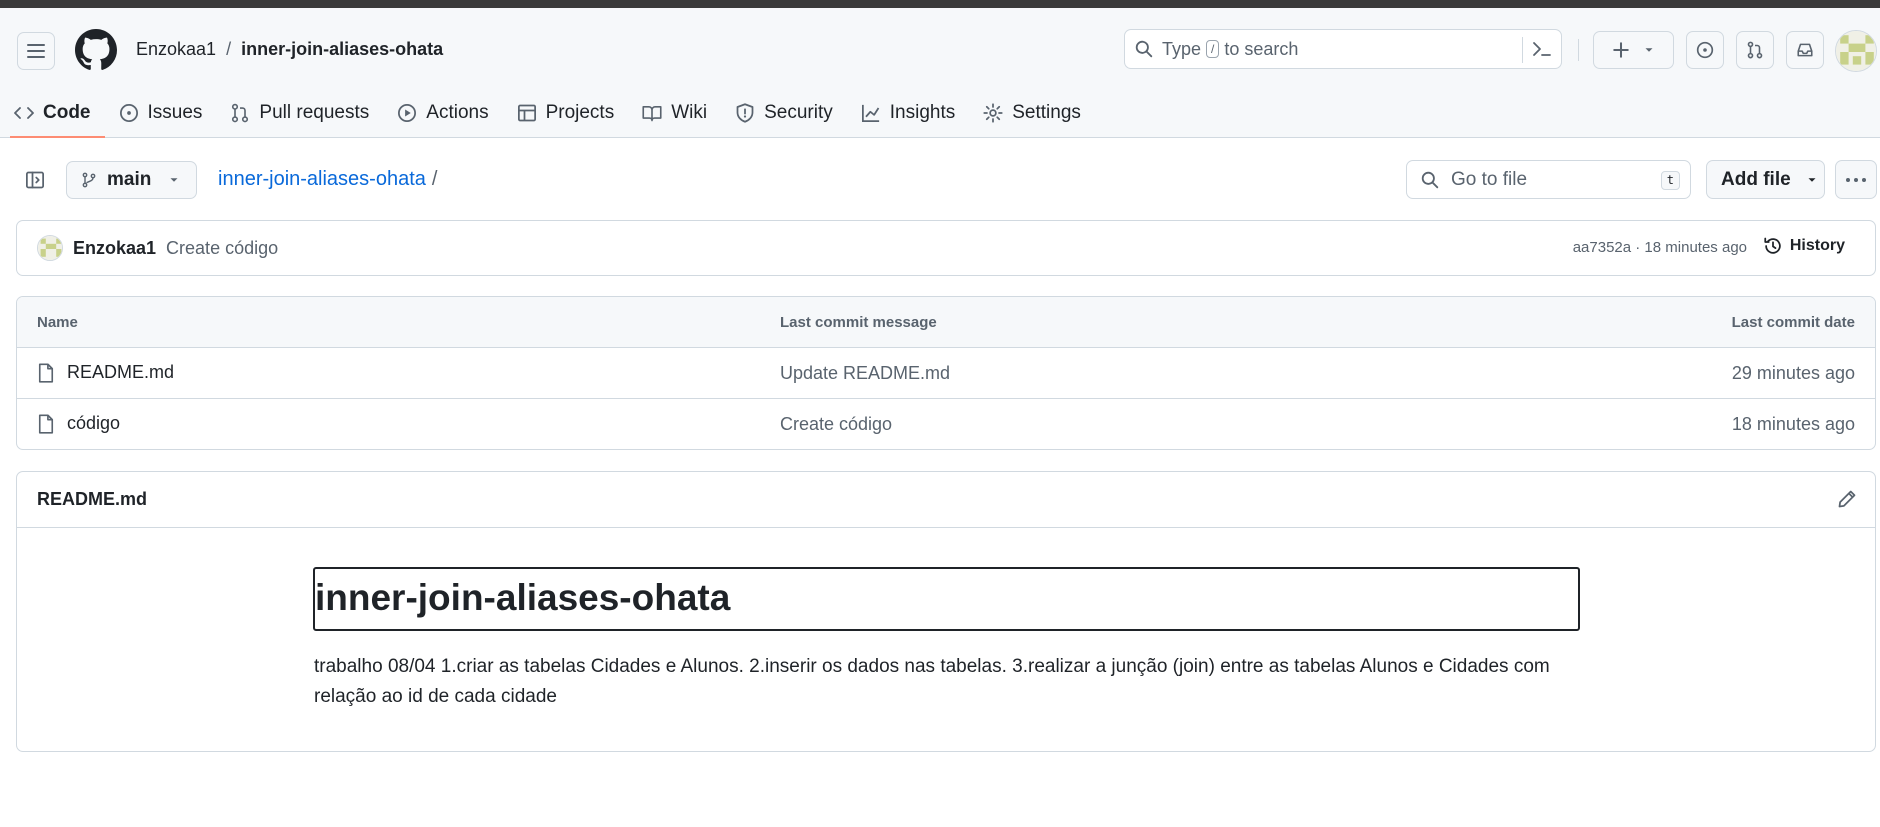  I want to click on history-button: History, so click(1804, 246).